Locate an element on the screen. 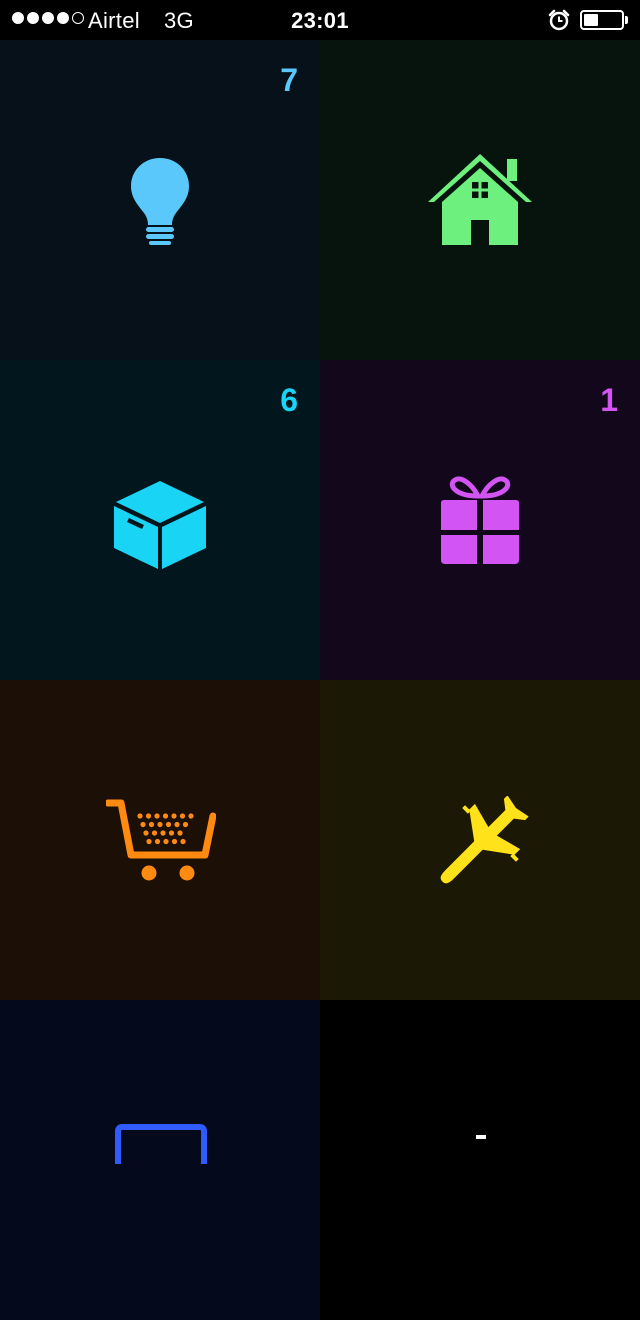  tile-badge: 6 is located at coordinates (289, 400).